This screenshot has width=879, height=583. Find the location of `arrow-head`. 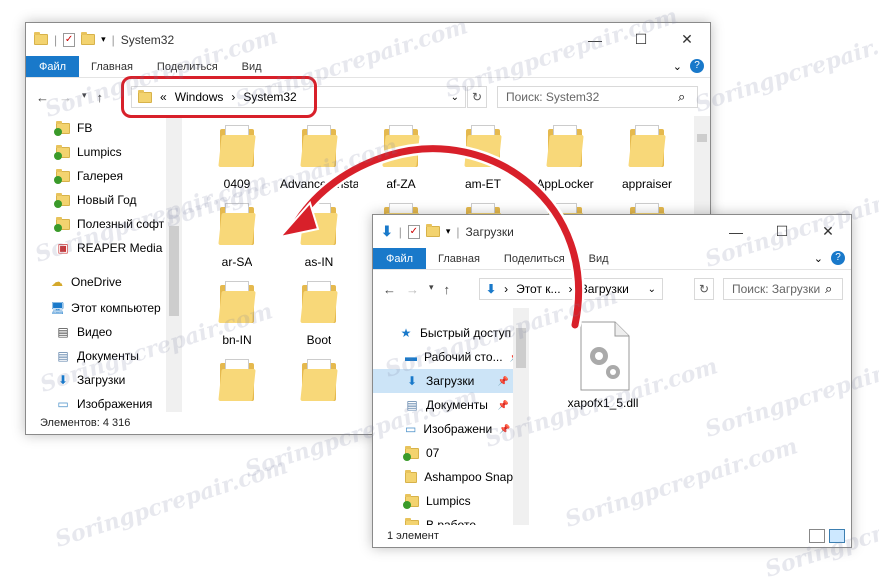

arrow-head is located at coordinates (298, 220).